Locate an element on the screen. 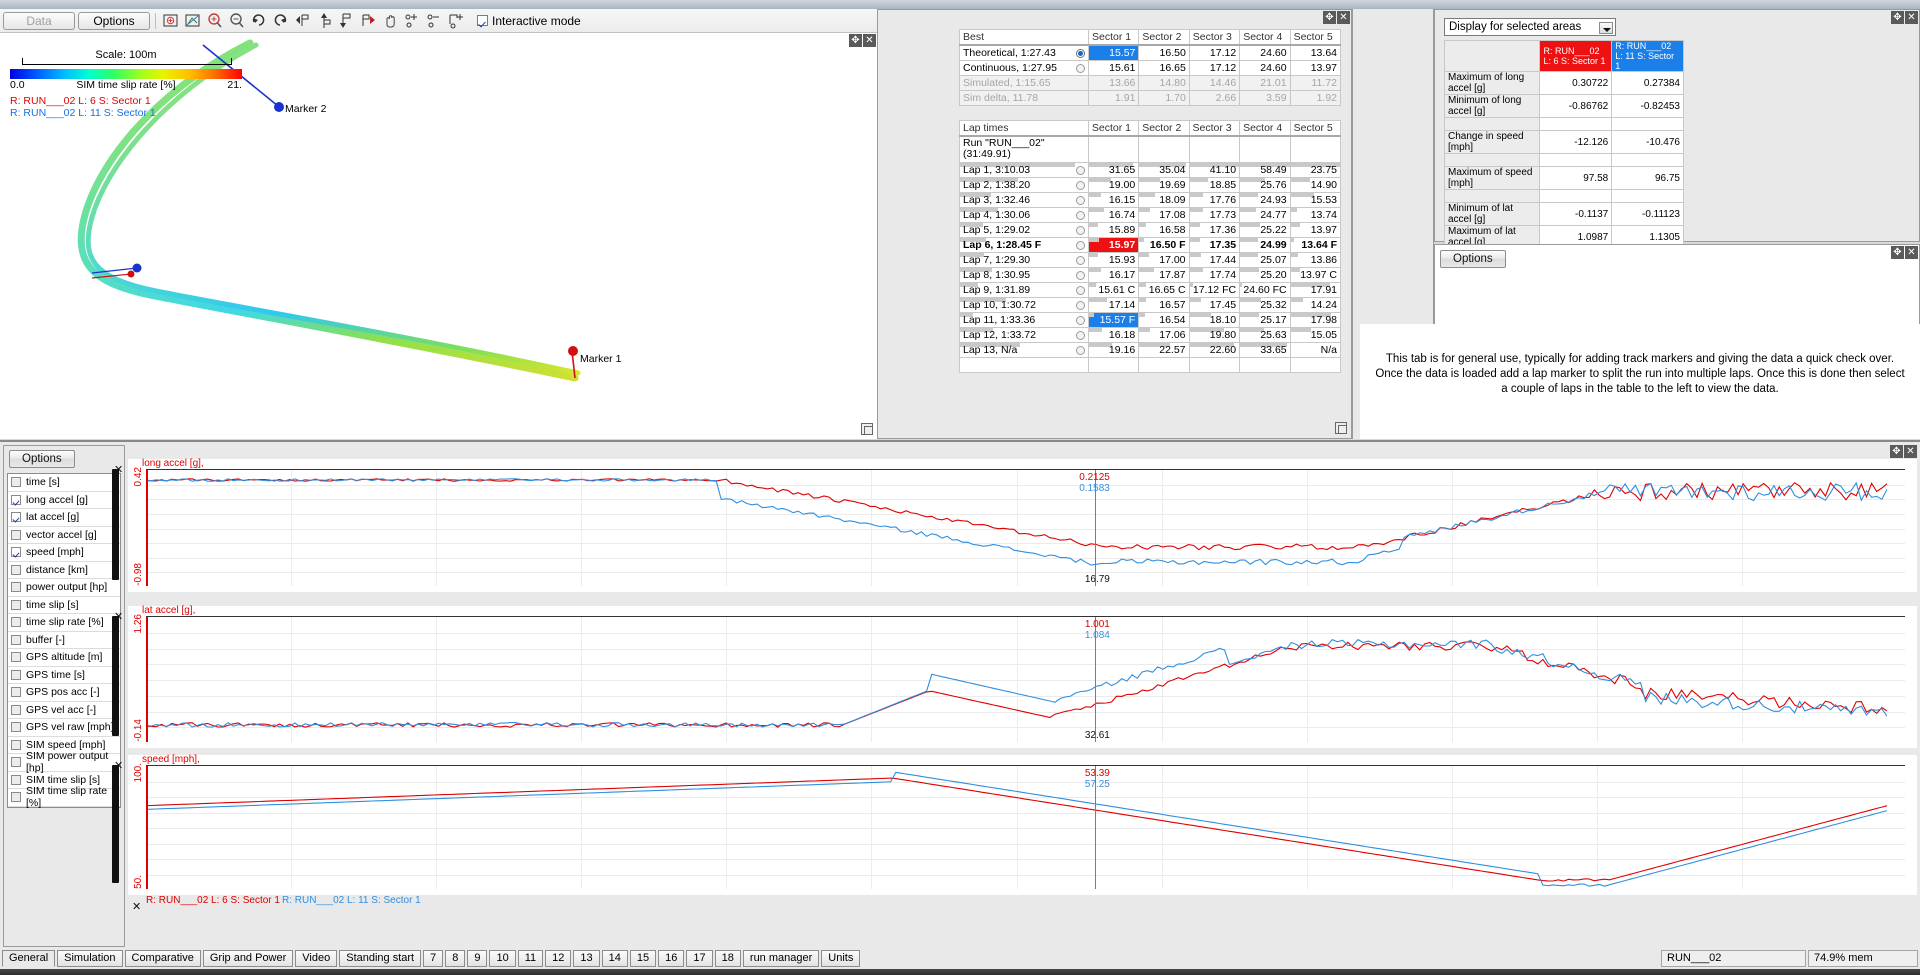  channel-item-3: vector accel [g] is located at coordinates (64, 535).